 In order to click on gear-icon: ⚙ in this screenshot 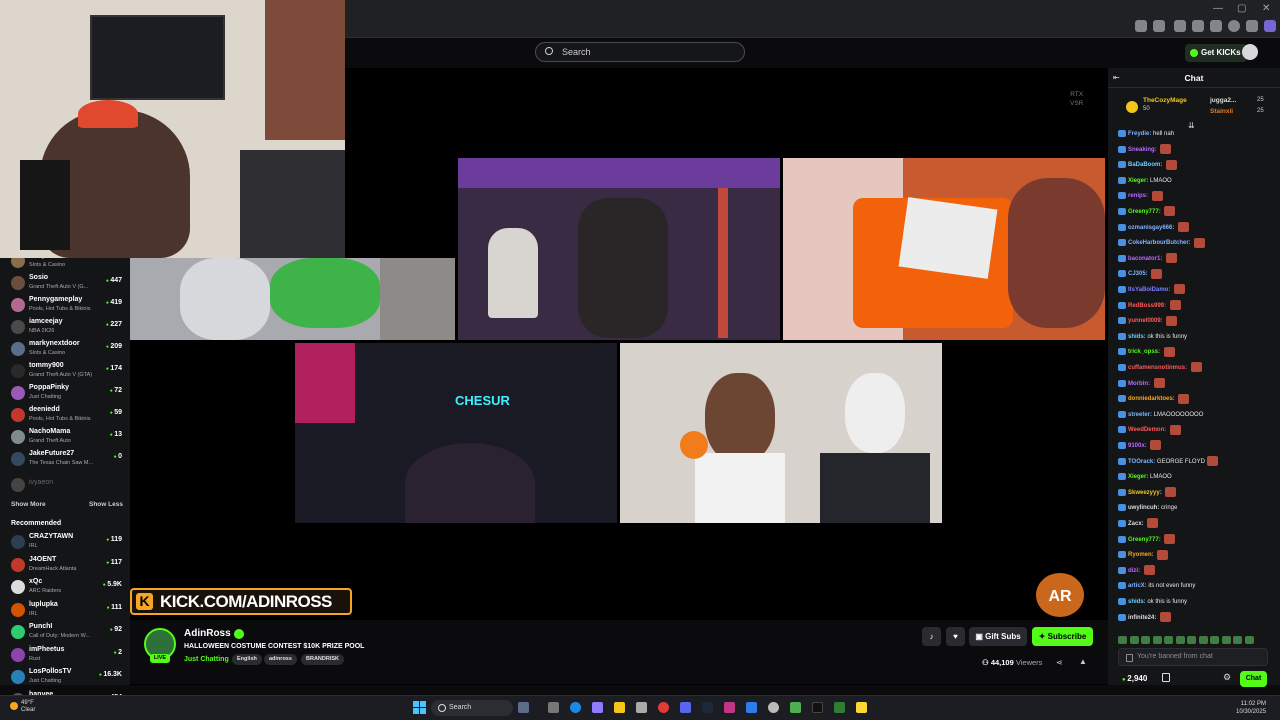, I will do `click(1227, 677)`.